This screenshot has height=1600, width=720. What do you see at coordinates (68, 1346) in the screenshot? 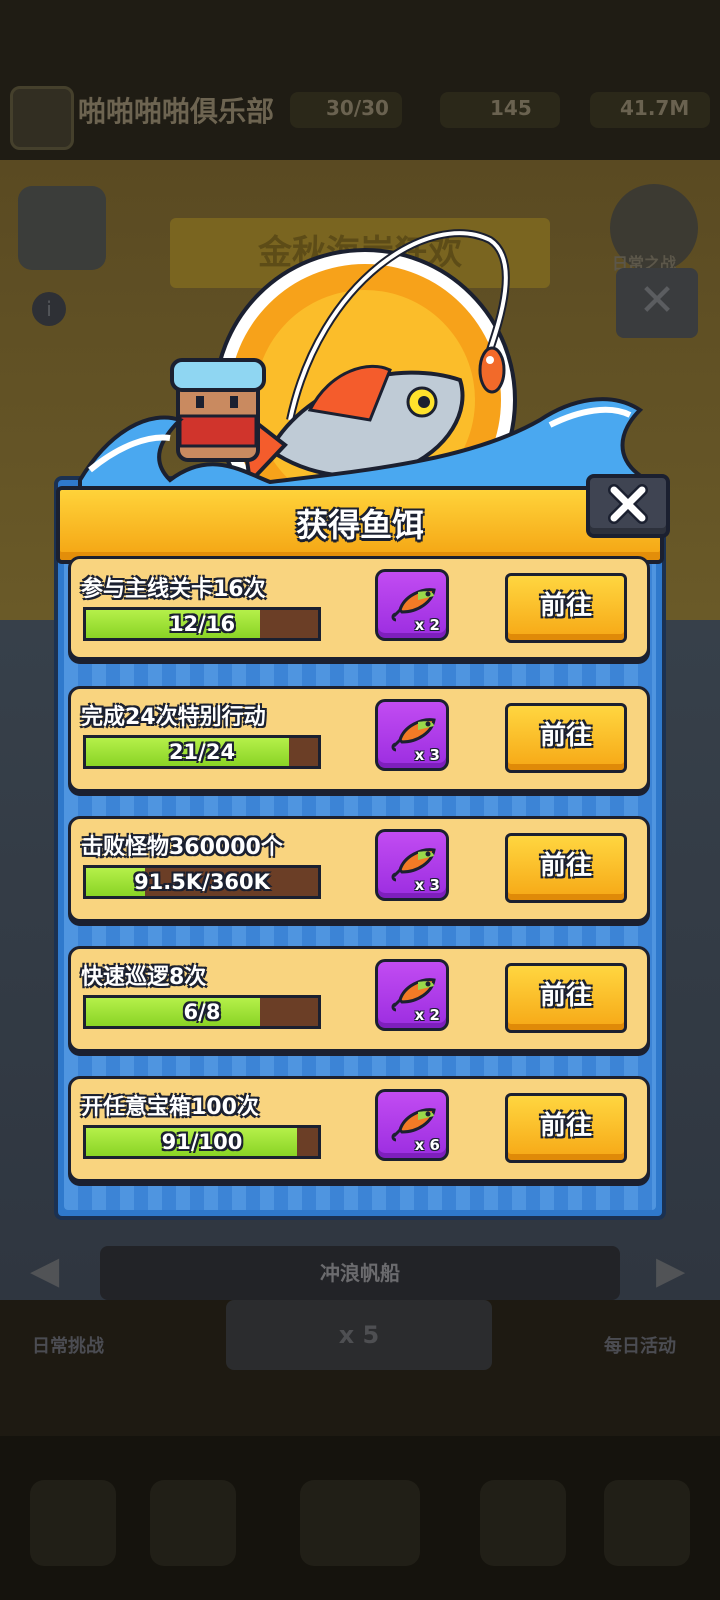
I see `daily-challenge-label: 日常挑战` at bounding box center [68, 1346].